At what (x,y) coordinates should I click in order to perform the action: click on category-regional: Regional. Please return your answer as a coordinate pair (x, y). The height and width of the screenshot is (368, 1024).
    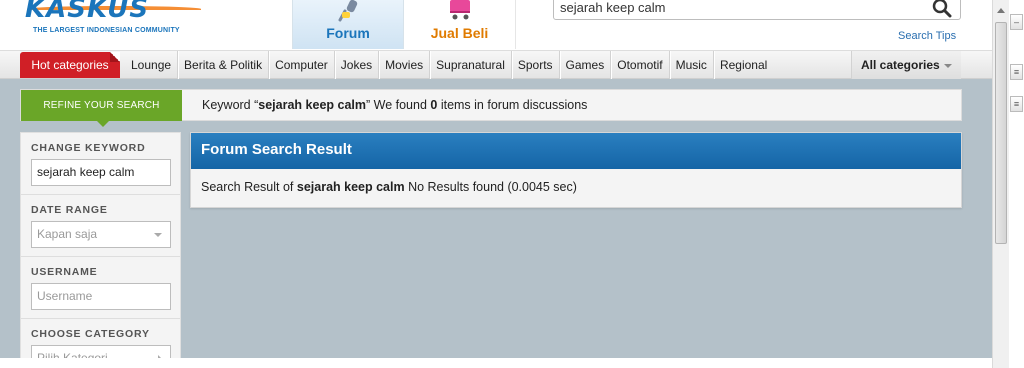
    Looking at the image, I should click on (743, 65).